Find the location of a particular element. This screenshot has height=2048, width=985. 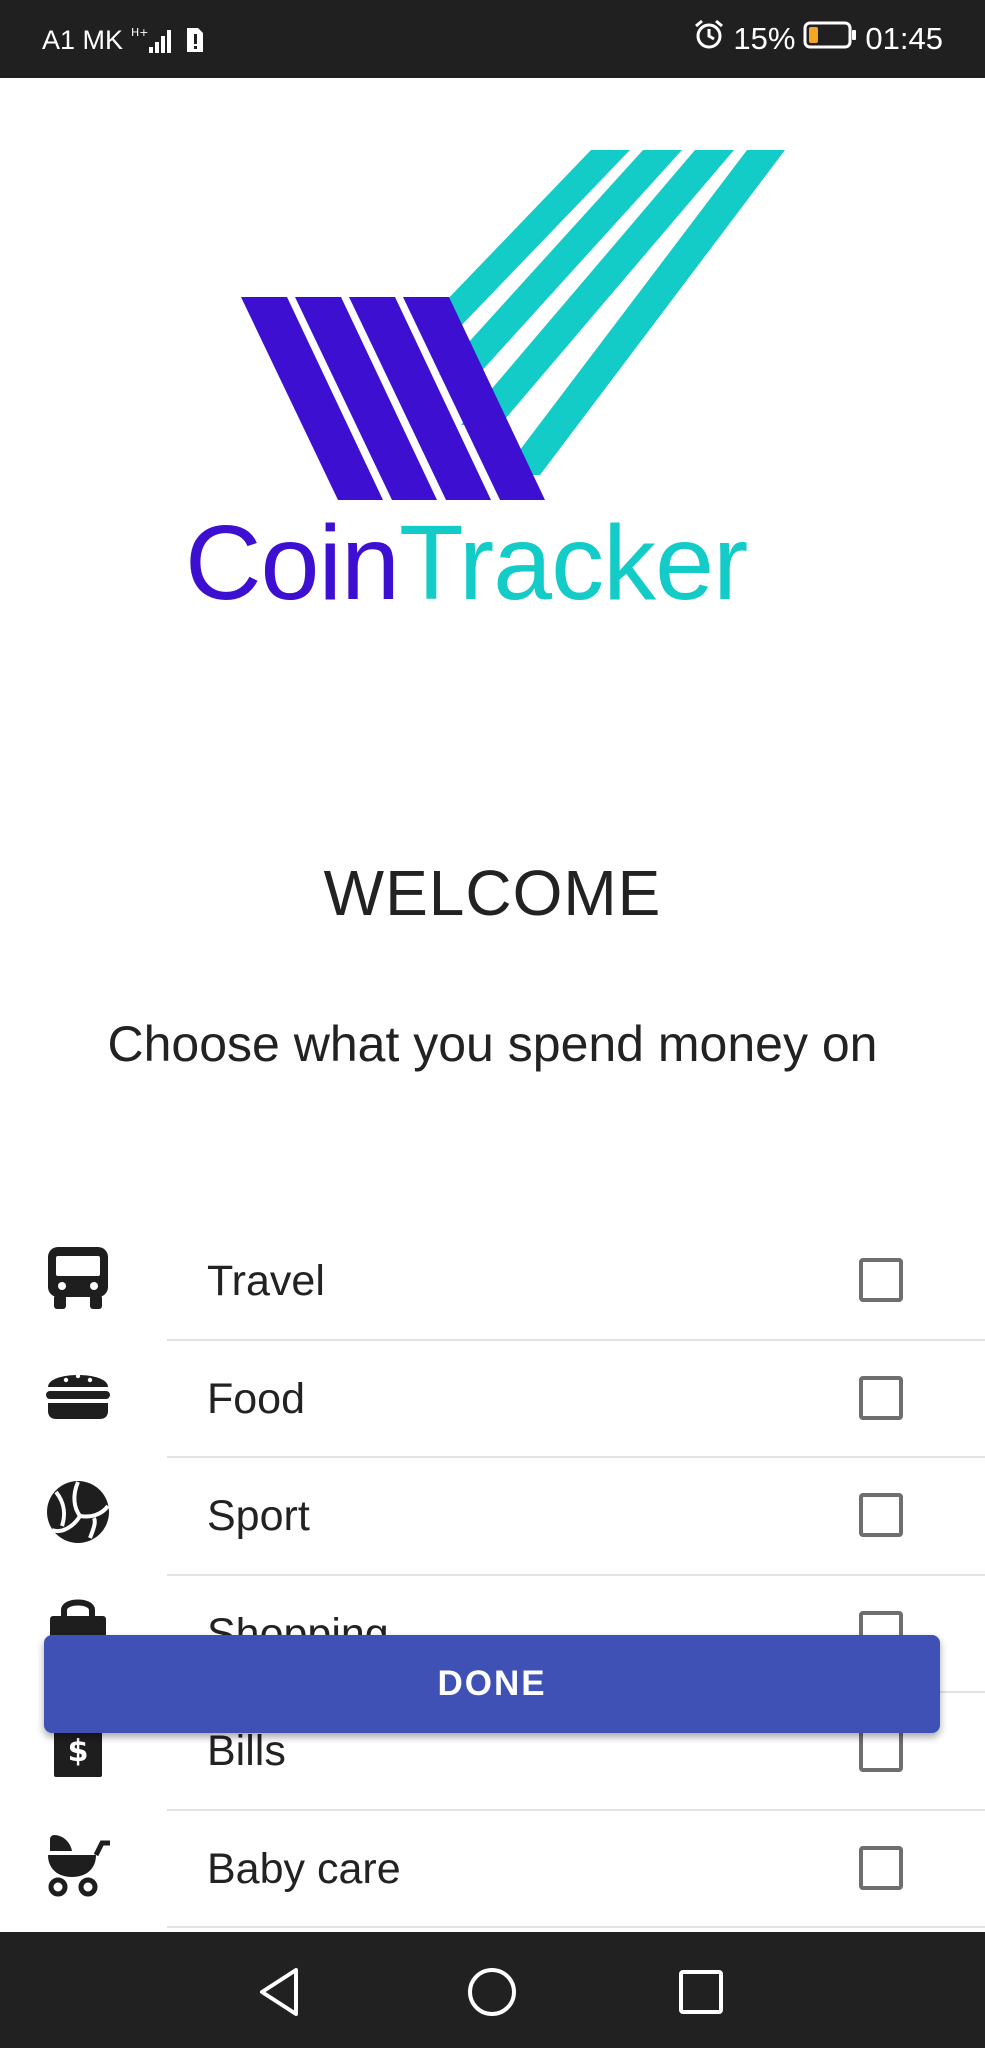

status-bar: A1 MK H+ 15% 01:45 is located at coordinates (492, 39).